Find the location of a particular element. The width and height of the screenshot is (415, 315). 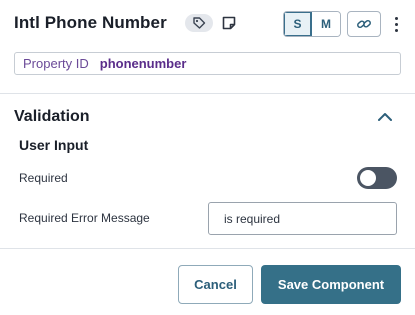

tag-icon is located at coordinates (199, 23).